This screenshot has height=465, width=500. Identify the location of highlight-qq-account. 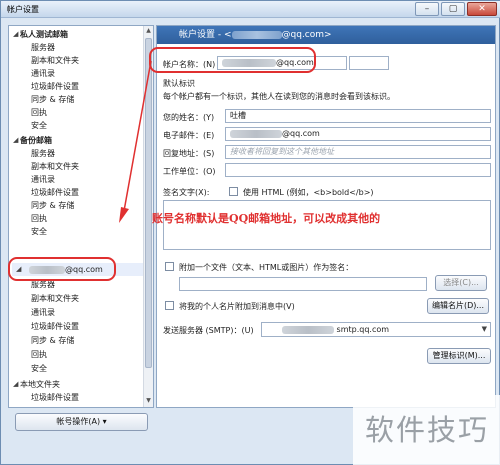
(62, 269).